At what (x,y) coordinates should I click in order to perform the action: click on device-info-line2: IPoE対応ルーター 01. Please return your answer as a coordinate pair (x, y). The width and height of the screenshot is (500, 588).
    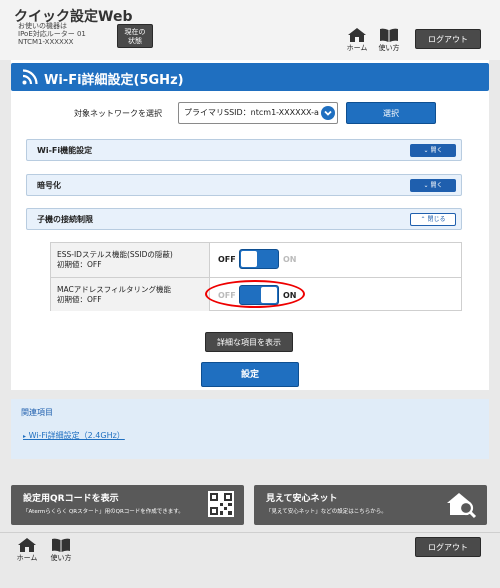
    Looking at the image, I should click on (52, 34).